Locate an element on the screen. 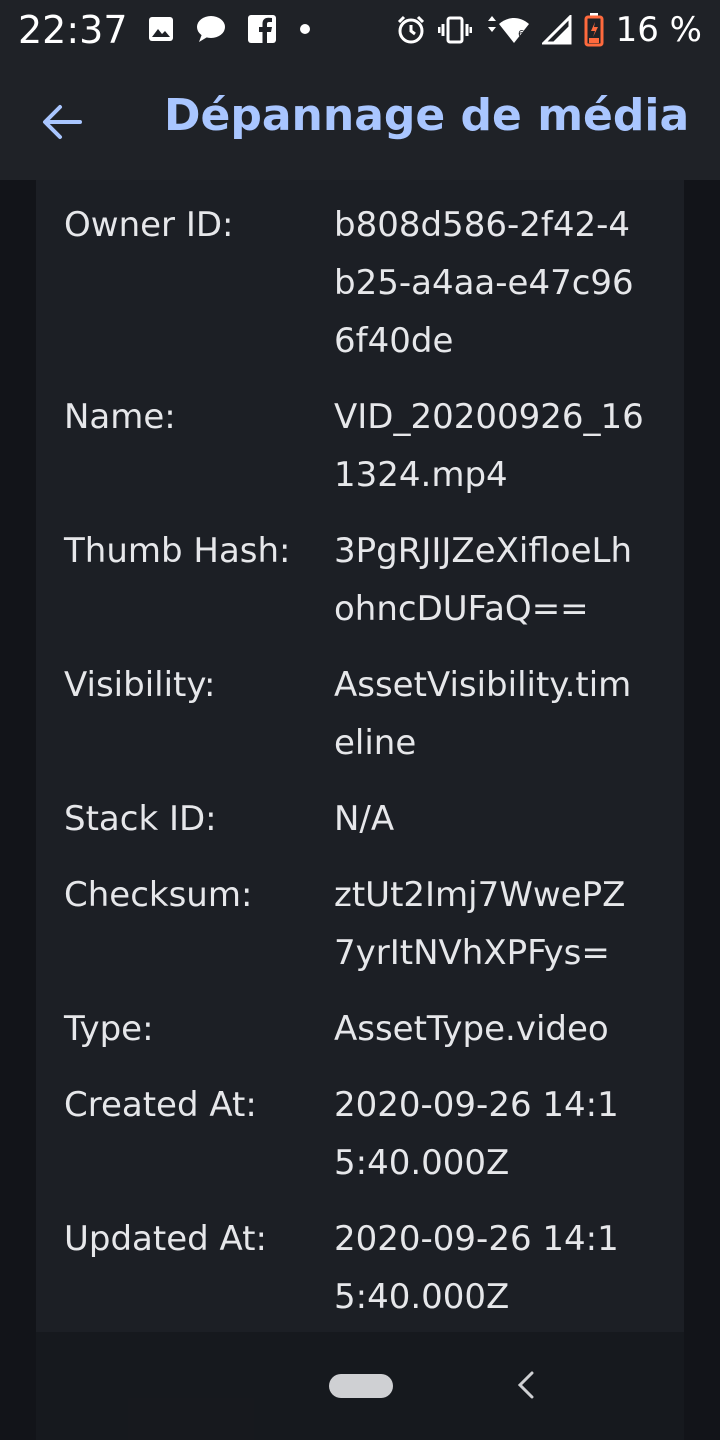  updated-at-value: 2020-09-26 14:15:40.000Z is located at coordinates (476, 1268).